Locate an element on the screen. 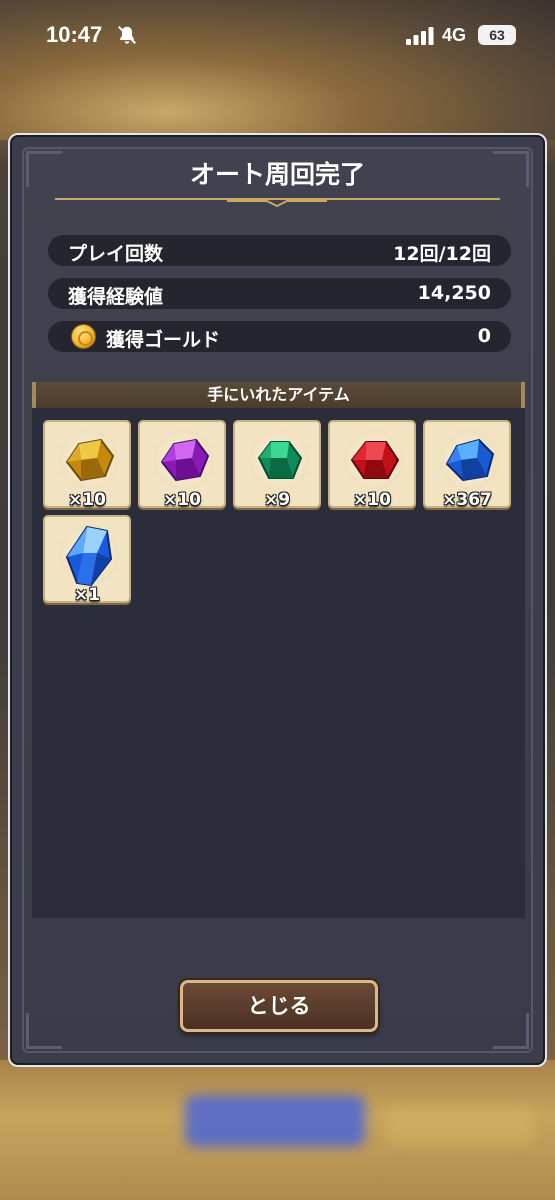 The width and height of the screenshot is (555, 1200). exp-earned-value: 14,250 is located at coordinates (454, 293).